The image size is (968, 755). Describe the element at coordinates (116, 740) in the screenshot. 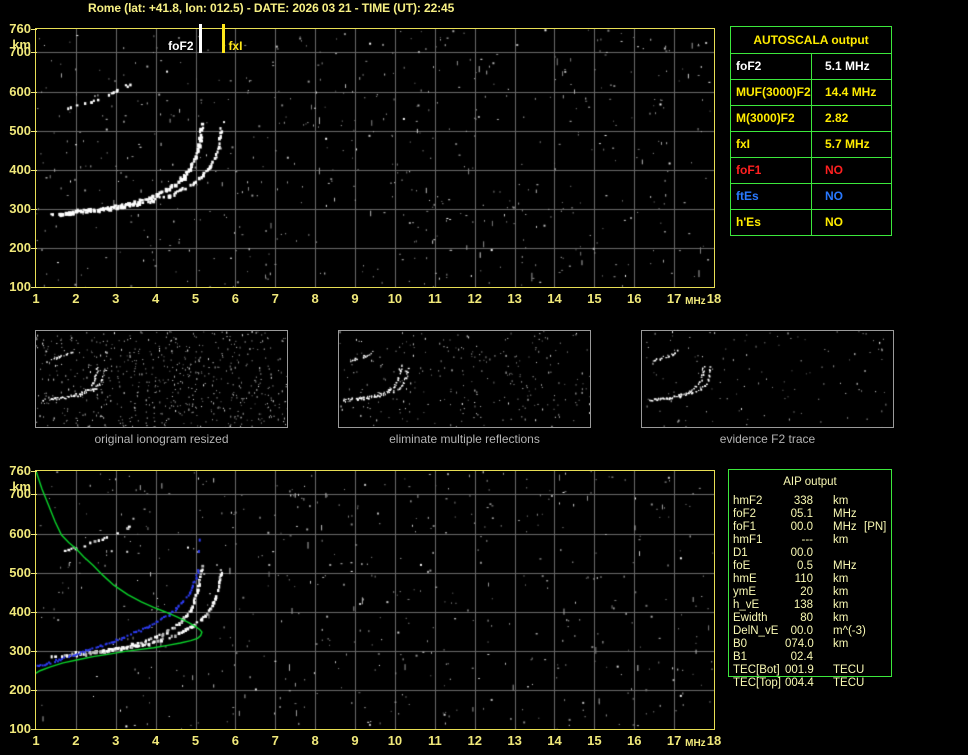

I see `x-tick-label: 3` at that location.